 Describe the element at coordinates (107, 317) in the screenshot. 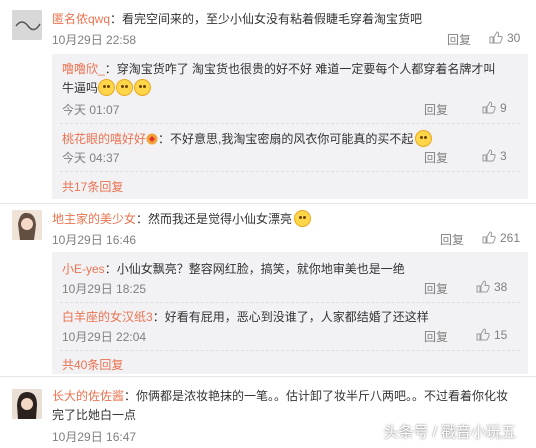

I see `username-link: 白羊座的女汉纸3` at that location.